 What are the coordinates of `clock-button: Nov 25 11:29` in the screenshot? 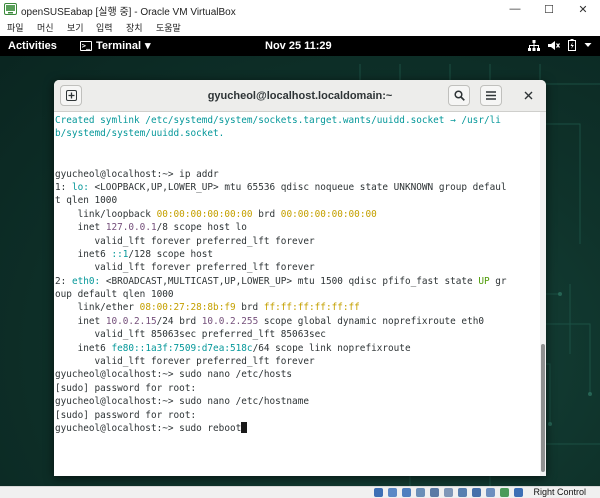 It's located at (298, 46).